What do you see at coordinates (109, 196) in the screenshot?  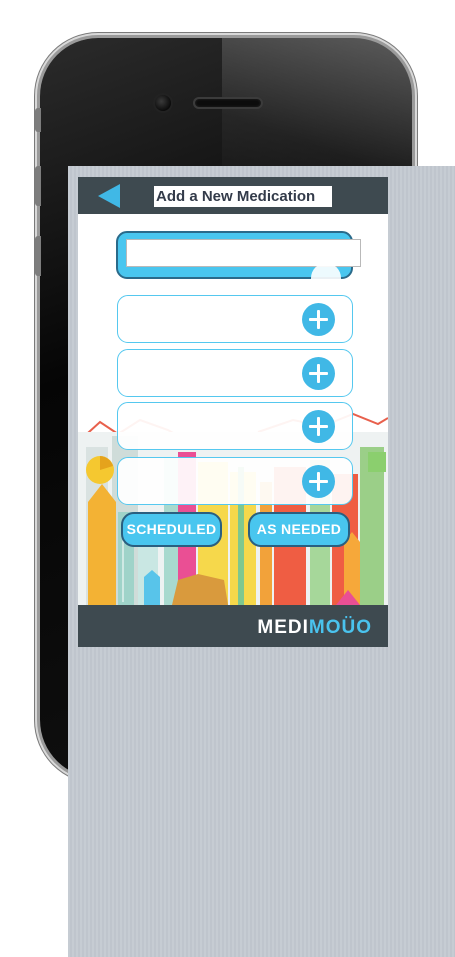 I see `back-arrow-icon` at bounding box center [109, 196].